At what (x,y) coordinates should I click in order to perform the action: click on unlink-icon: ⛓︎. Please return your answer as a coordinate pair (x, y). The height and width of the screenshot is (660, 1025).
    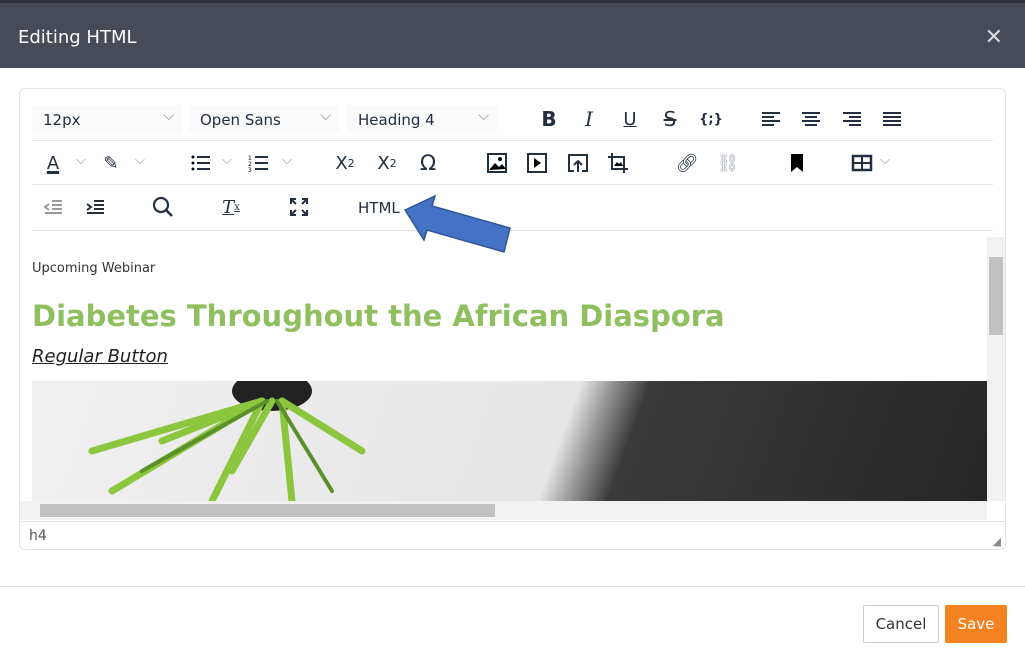
    Looking at the image, I should click on (728, 163).